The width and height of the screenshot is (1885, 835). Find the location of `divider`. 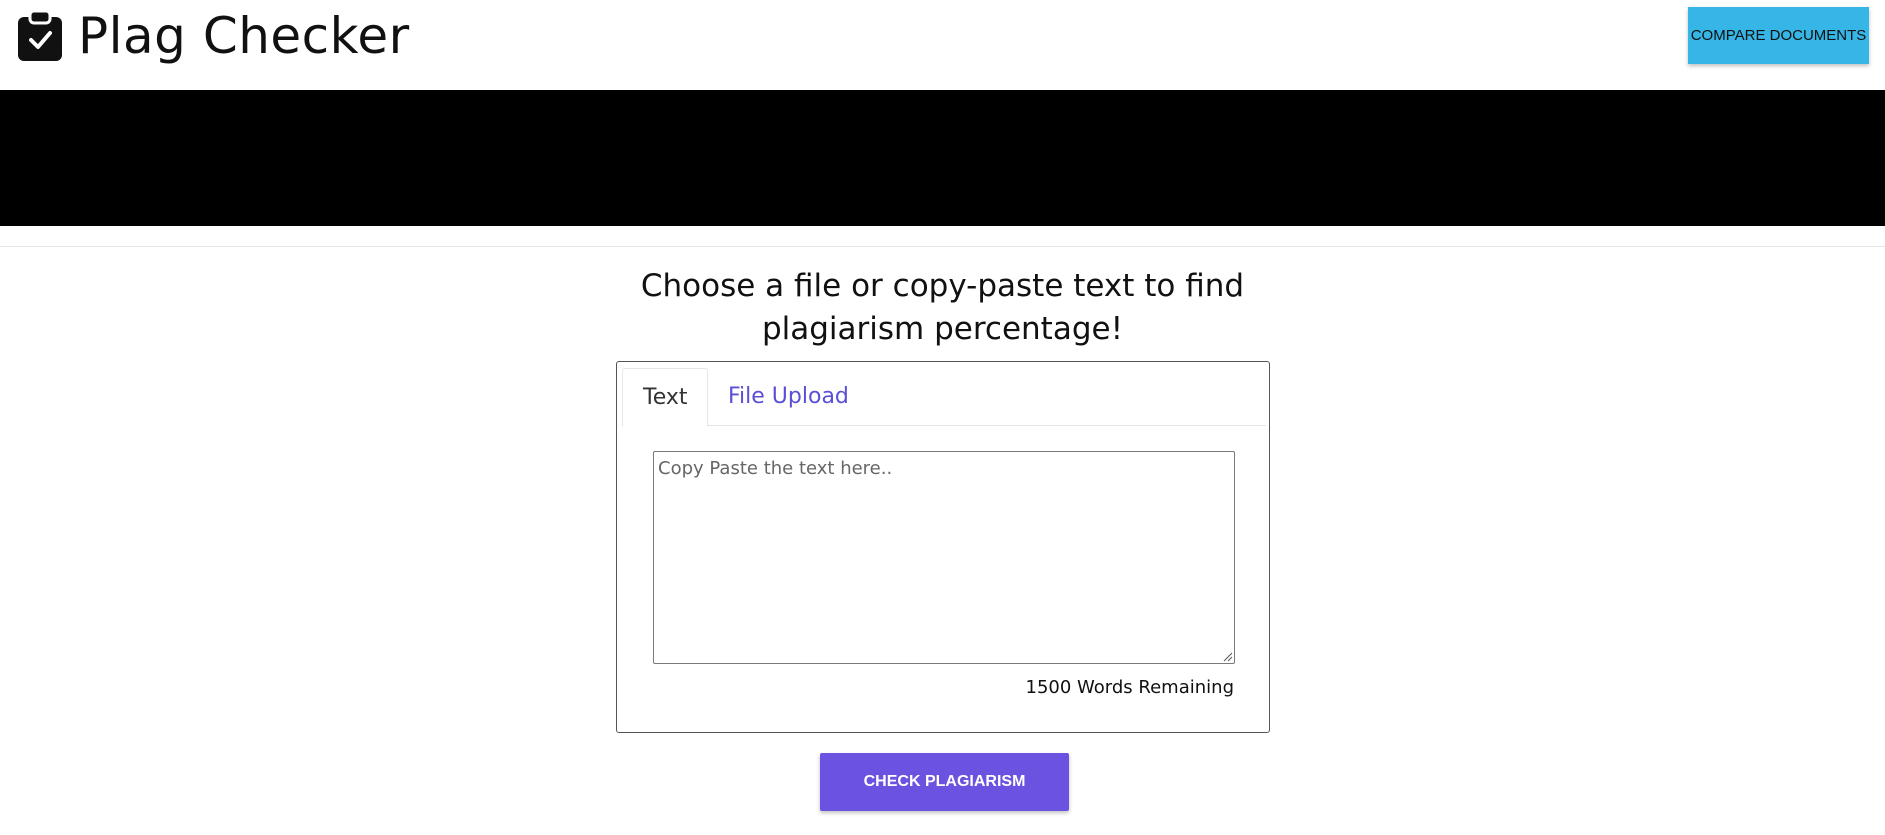

divider is located at coordinates (942, 246).